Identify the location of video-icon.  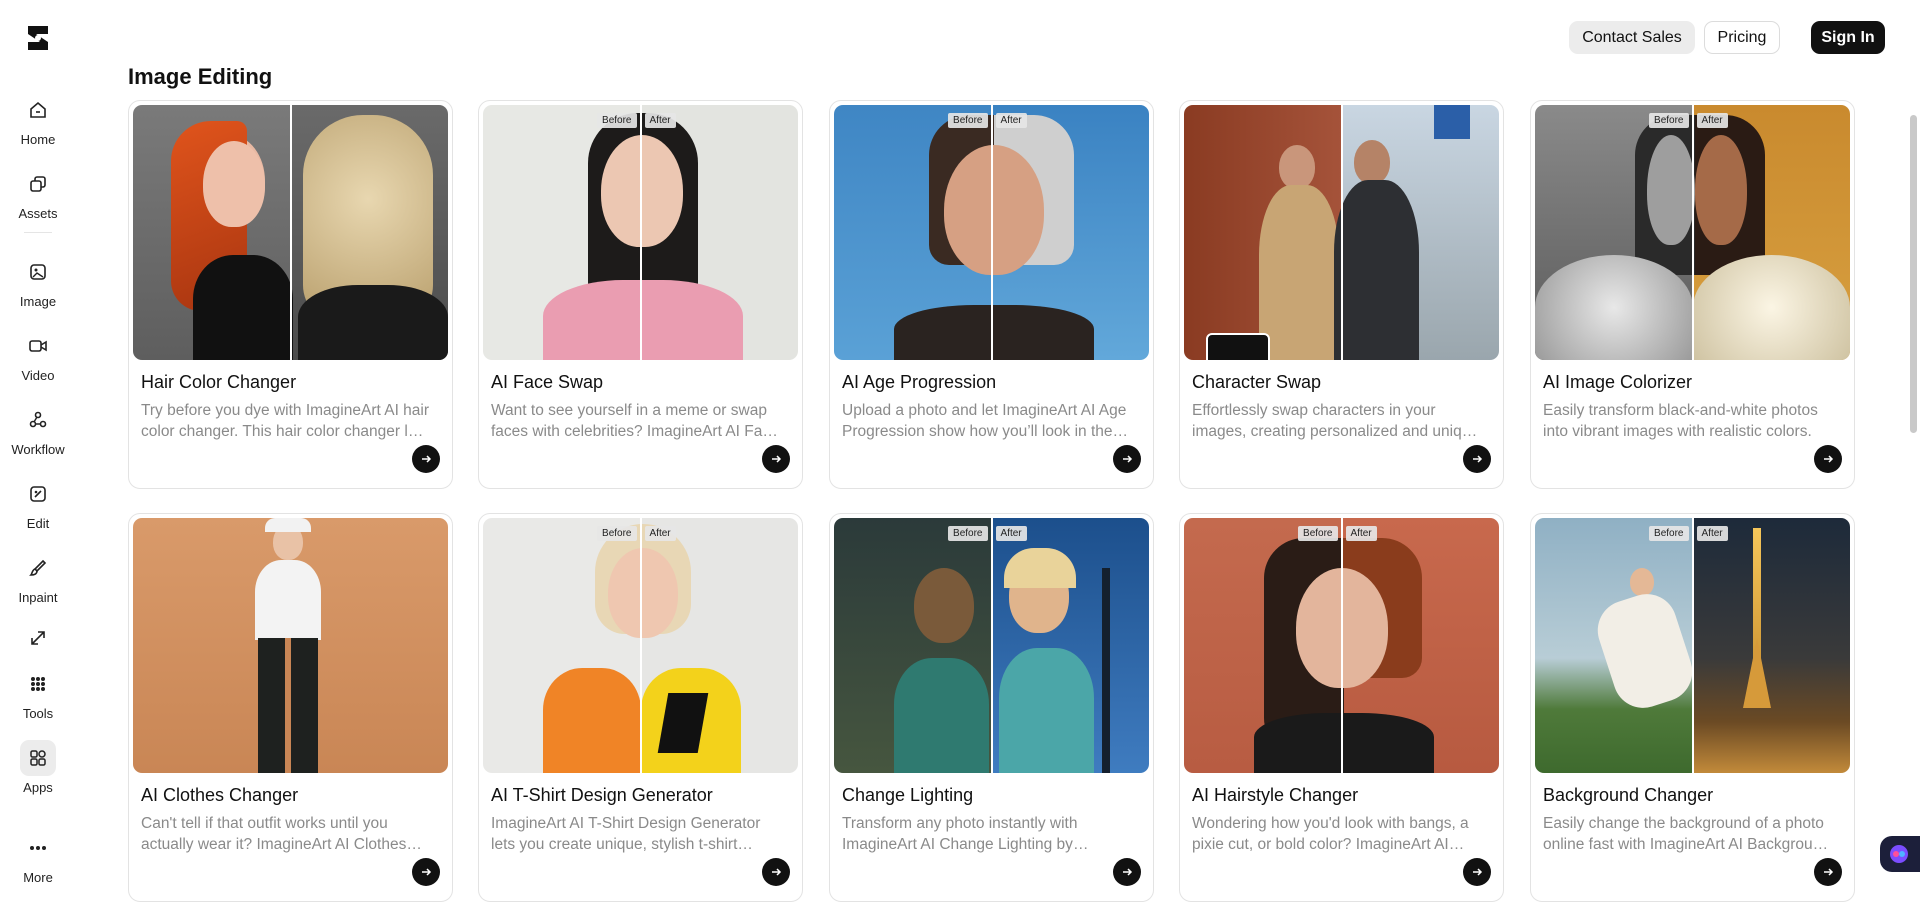
(38, 346).